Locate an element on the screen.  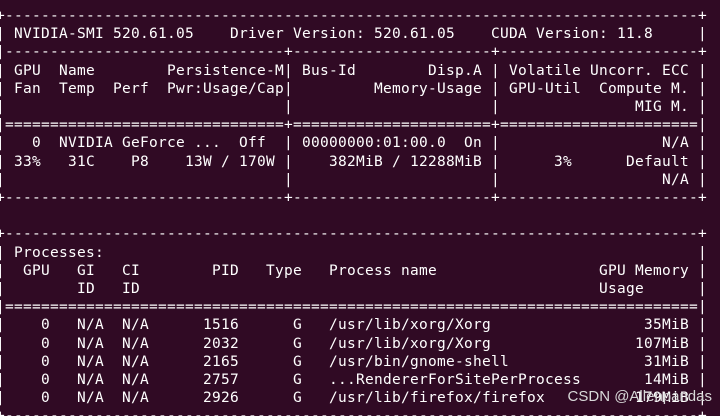
terminal-line: | | | MIG M. | is located at coordinates (353, 107).